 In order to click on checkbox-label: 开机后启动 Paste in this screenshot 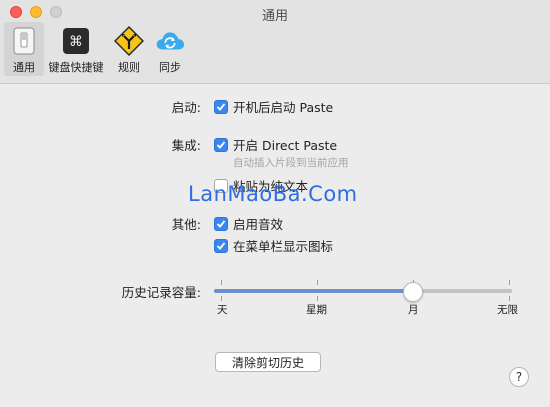, I will do `click(283, 107)`.